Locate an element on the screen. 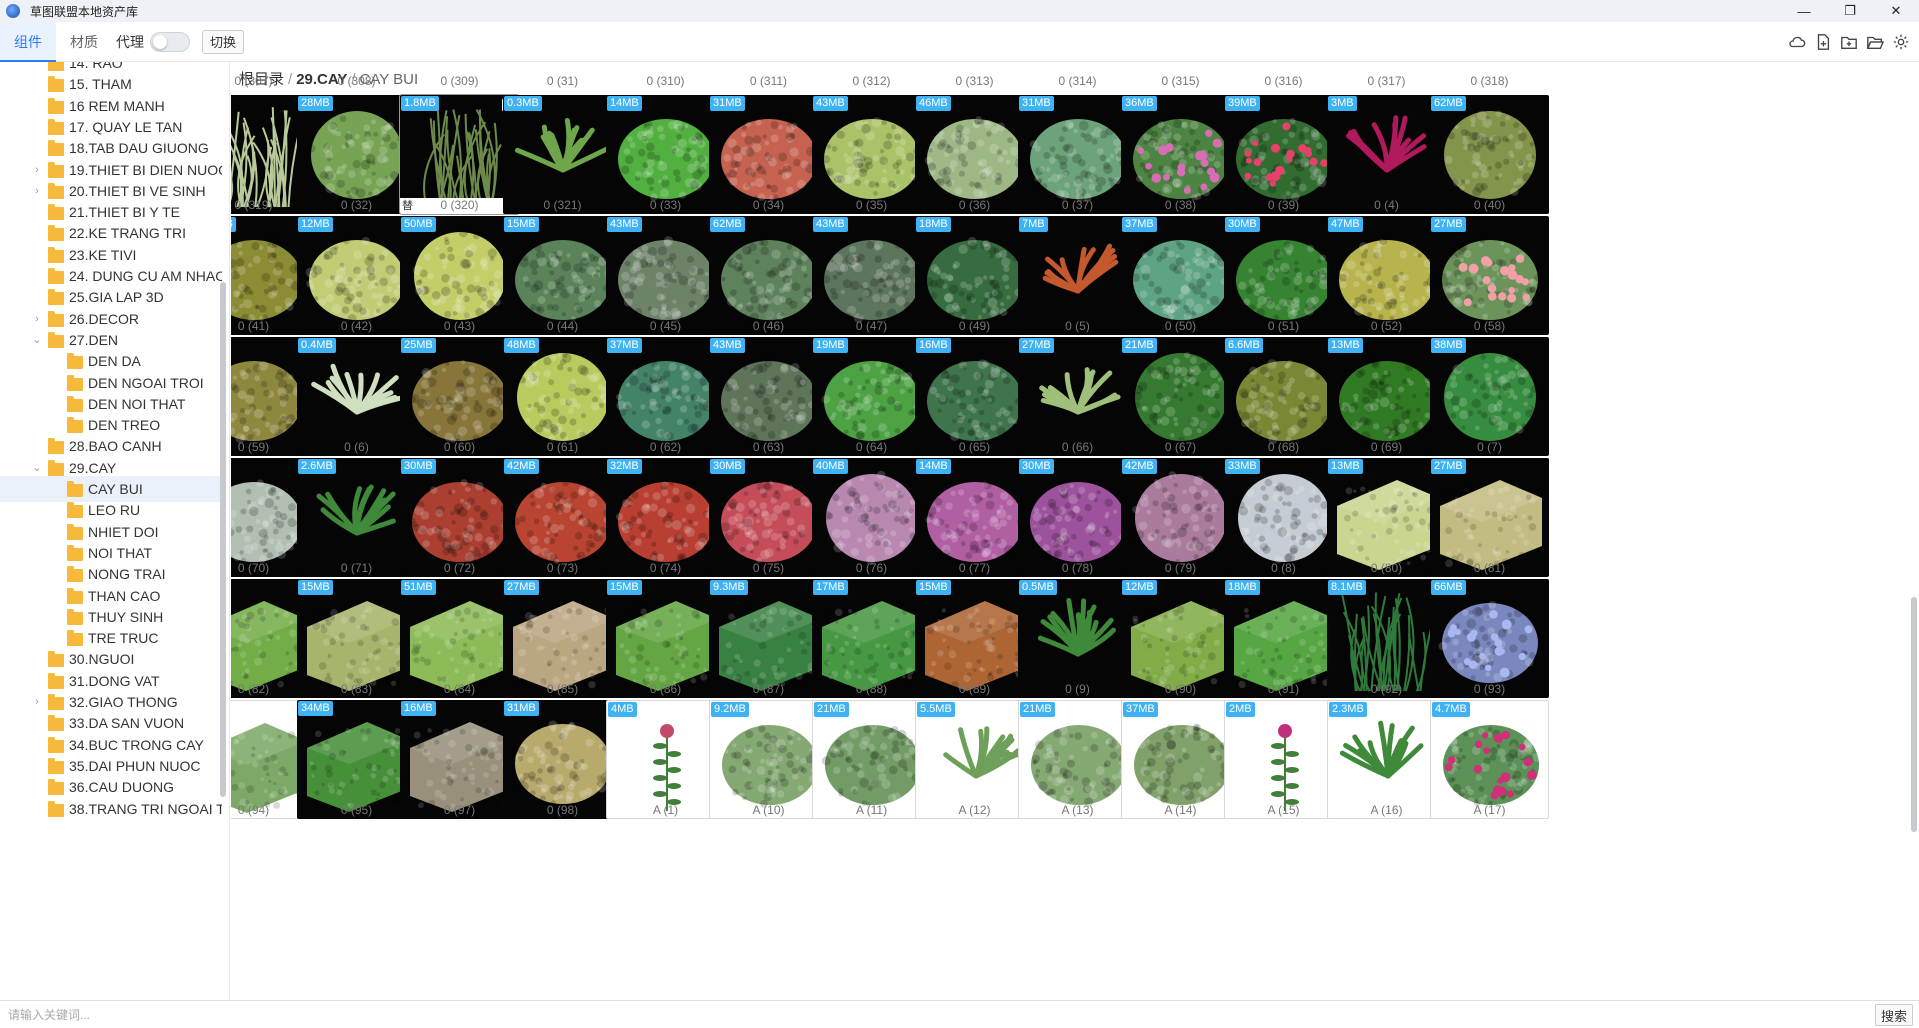  asset-tile: 51MB is located at coordinates (459, 638).